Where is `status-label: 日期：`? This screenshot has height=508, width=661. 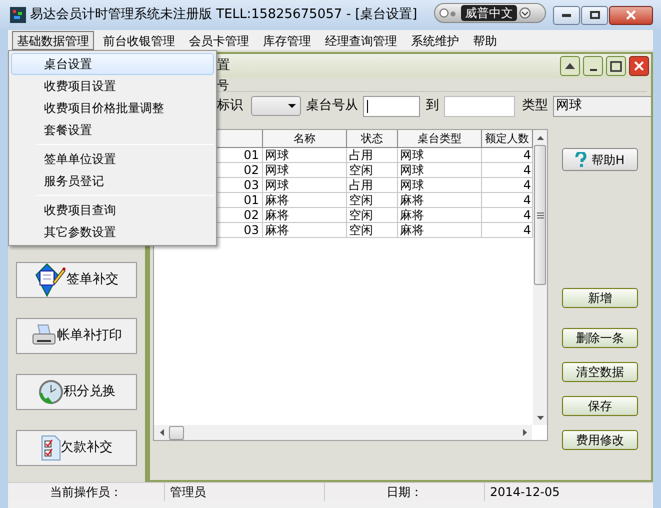
status-label: 日期： is located at coordinates (404, 491).